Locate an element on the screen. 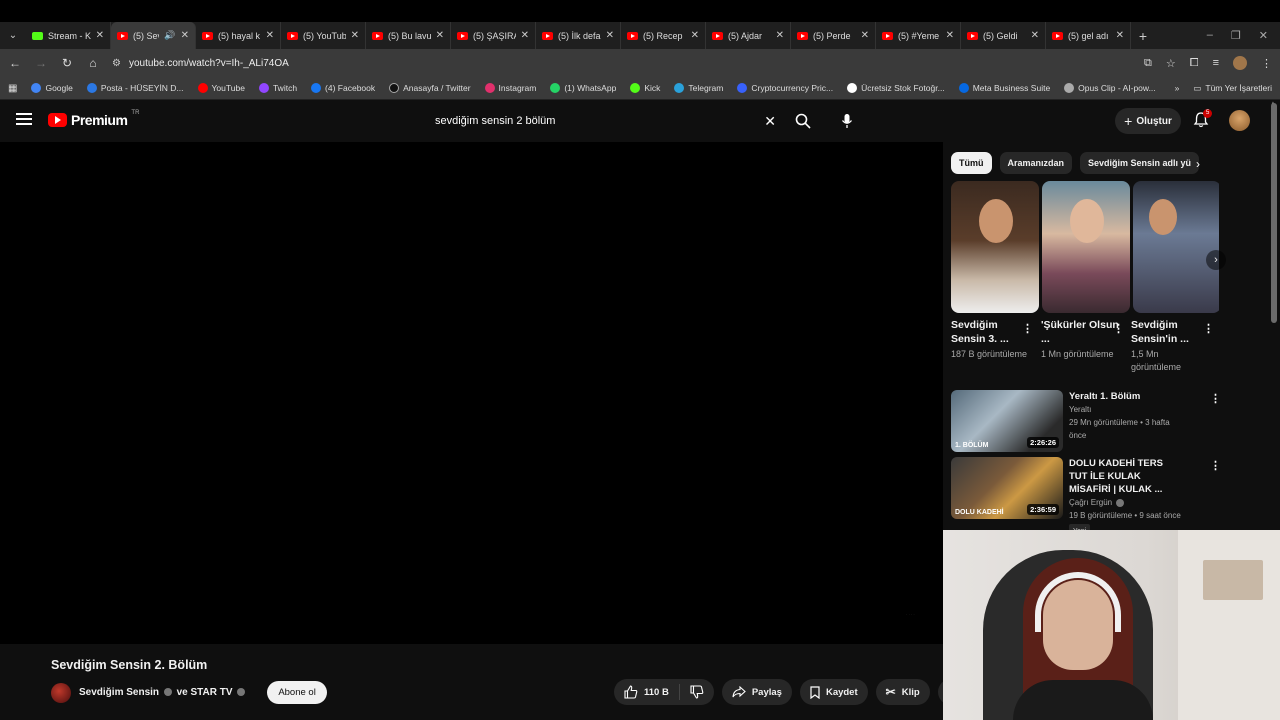 The width and height of the screenshot is (1280, 720). video-channel: Yeraltı is located at coordinates (1125, 409).